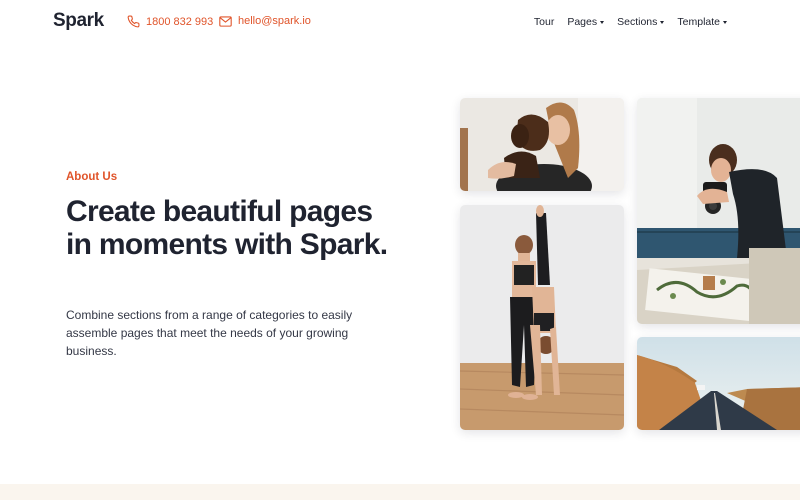  What do you see at coordinates (225, 21) in the screenshot?
I see `mail-icon` at bounding box center [225, 21].